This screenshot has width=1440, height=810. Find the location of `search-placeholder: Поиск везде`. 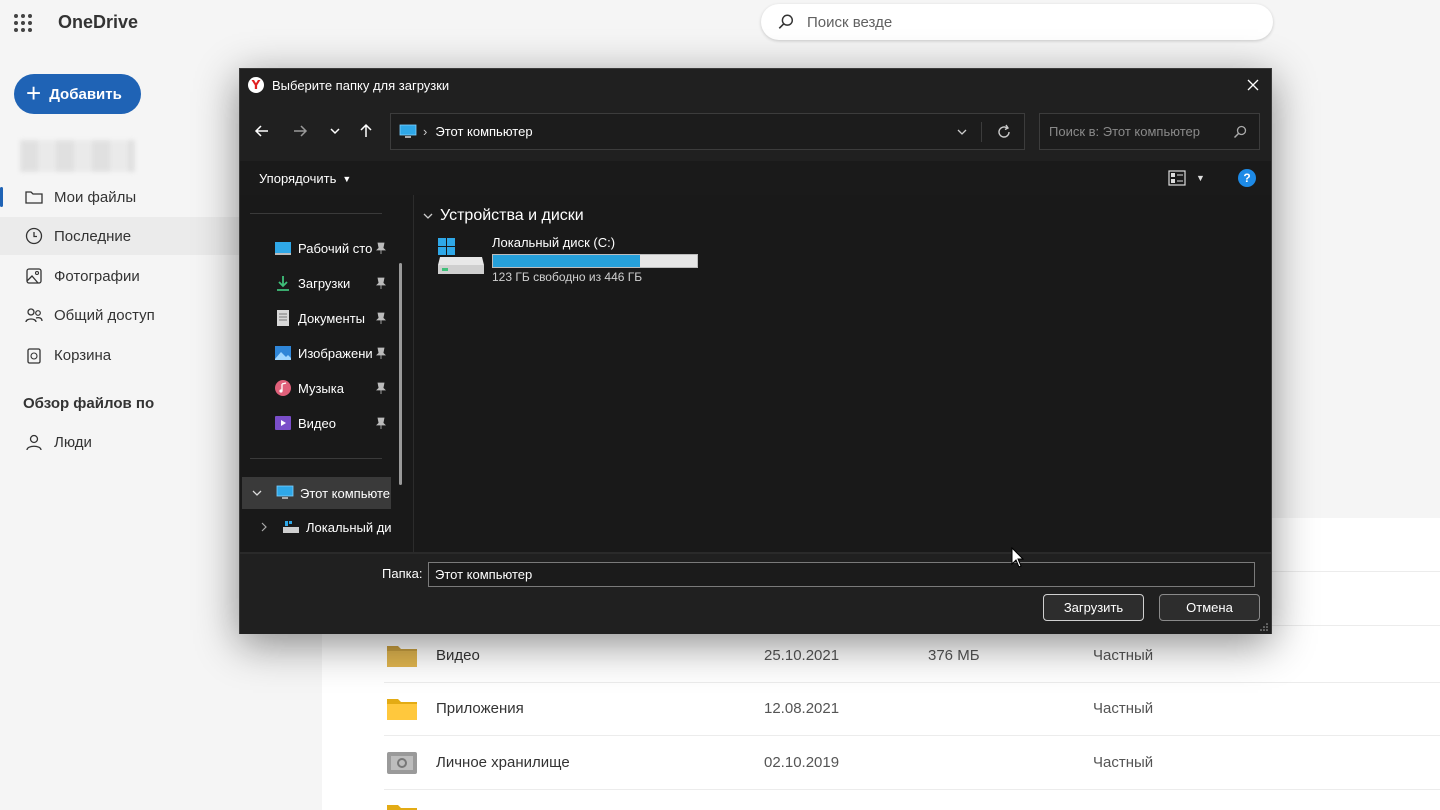

search-placeholder: Поиск везде is located at coordinates (850, 22).